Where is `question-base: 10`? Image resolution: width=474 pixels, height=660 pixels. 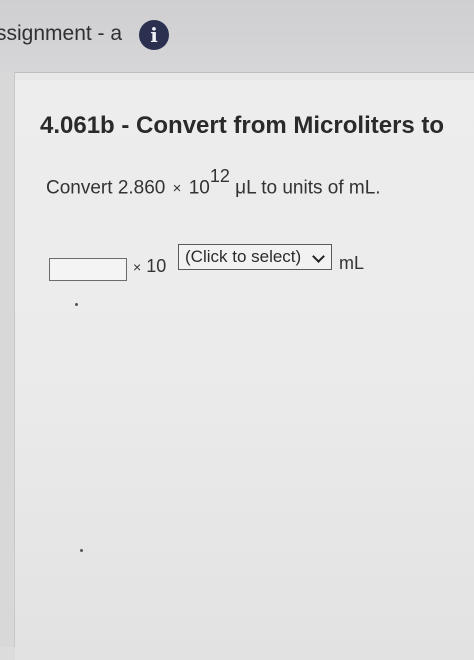 question-base: 10 is located at coordinates (199, 188).